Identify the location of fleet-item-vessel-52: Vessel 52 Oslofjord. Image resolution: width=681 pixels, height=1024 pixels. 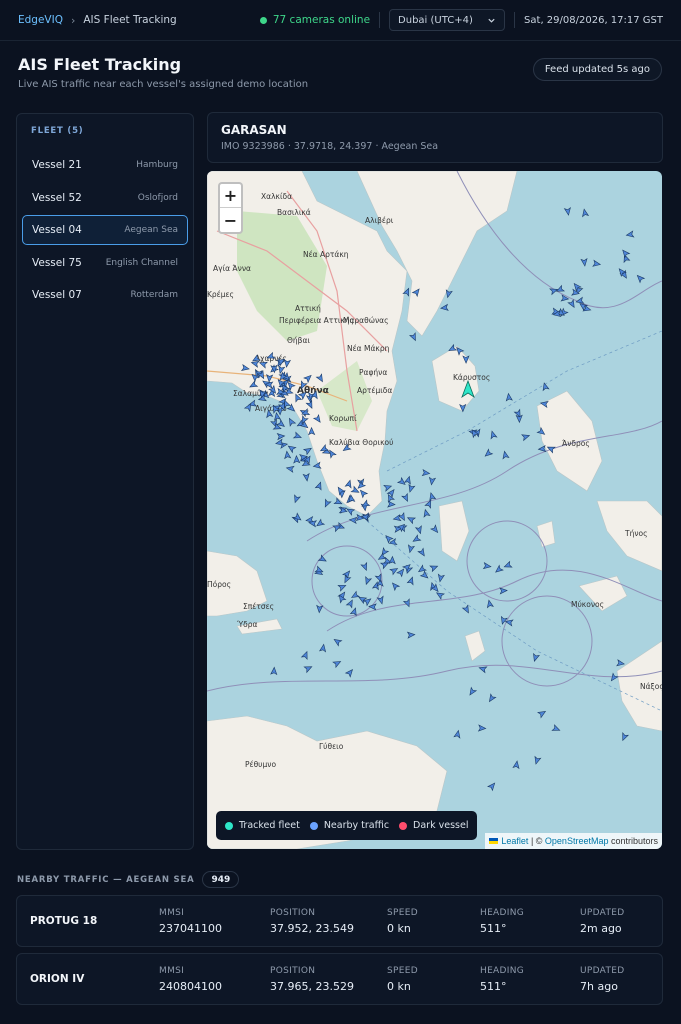
(105, 198).